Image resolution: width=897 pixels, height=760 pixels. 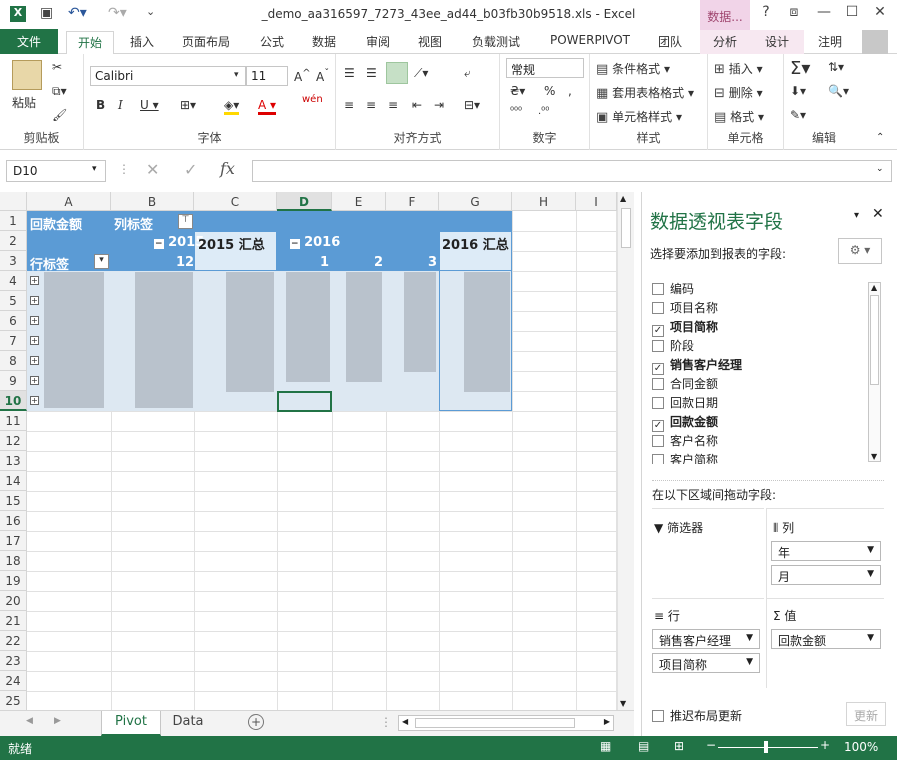 What do you see at coordinates (685, 440) in the screenshot?
I see `field-item: 客户名称` at bounding box center [685, 440].